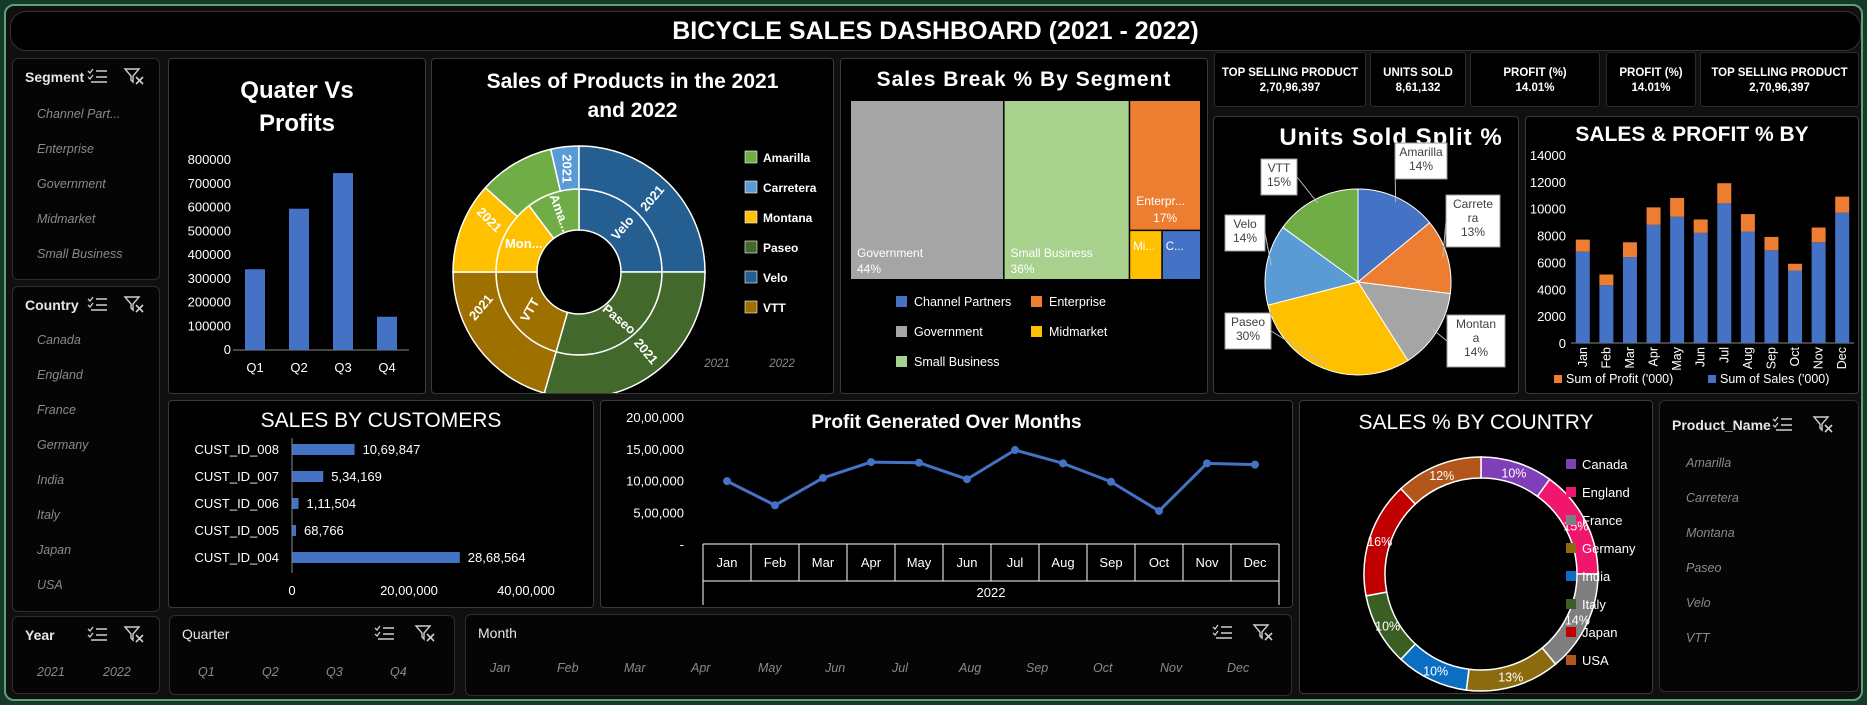 Image resolution: width=1867 pixels, height=705 pixels. Describe the element at coordinates (1307, 190) in the screenshot. I see `callout-leader` at that location.